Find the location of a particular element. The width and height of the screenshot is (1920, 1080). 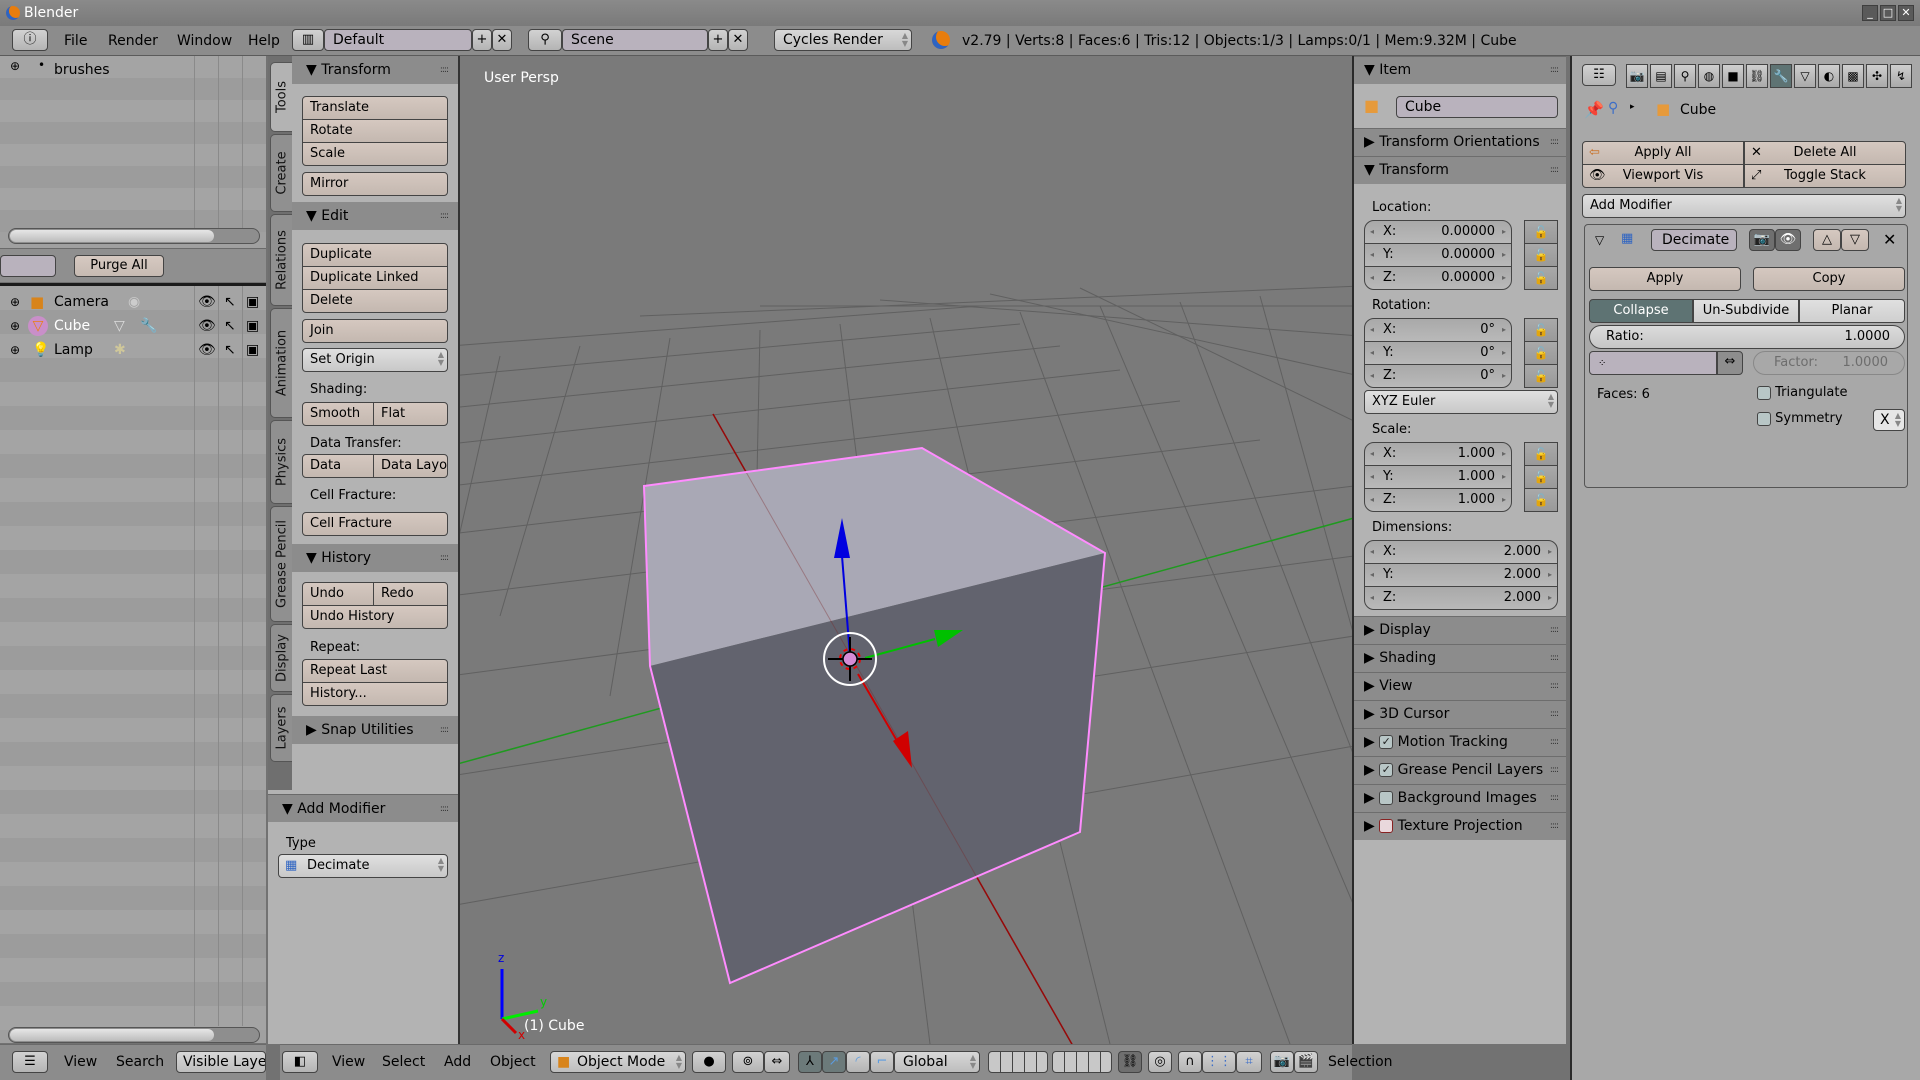

visibility-eye-icon: 👁 is located at coordinates (207, 350).